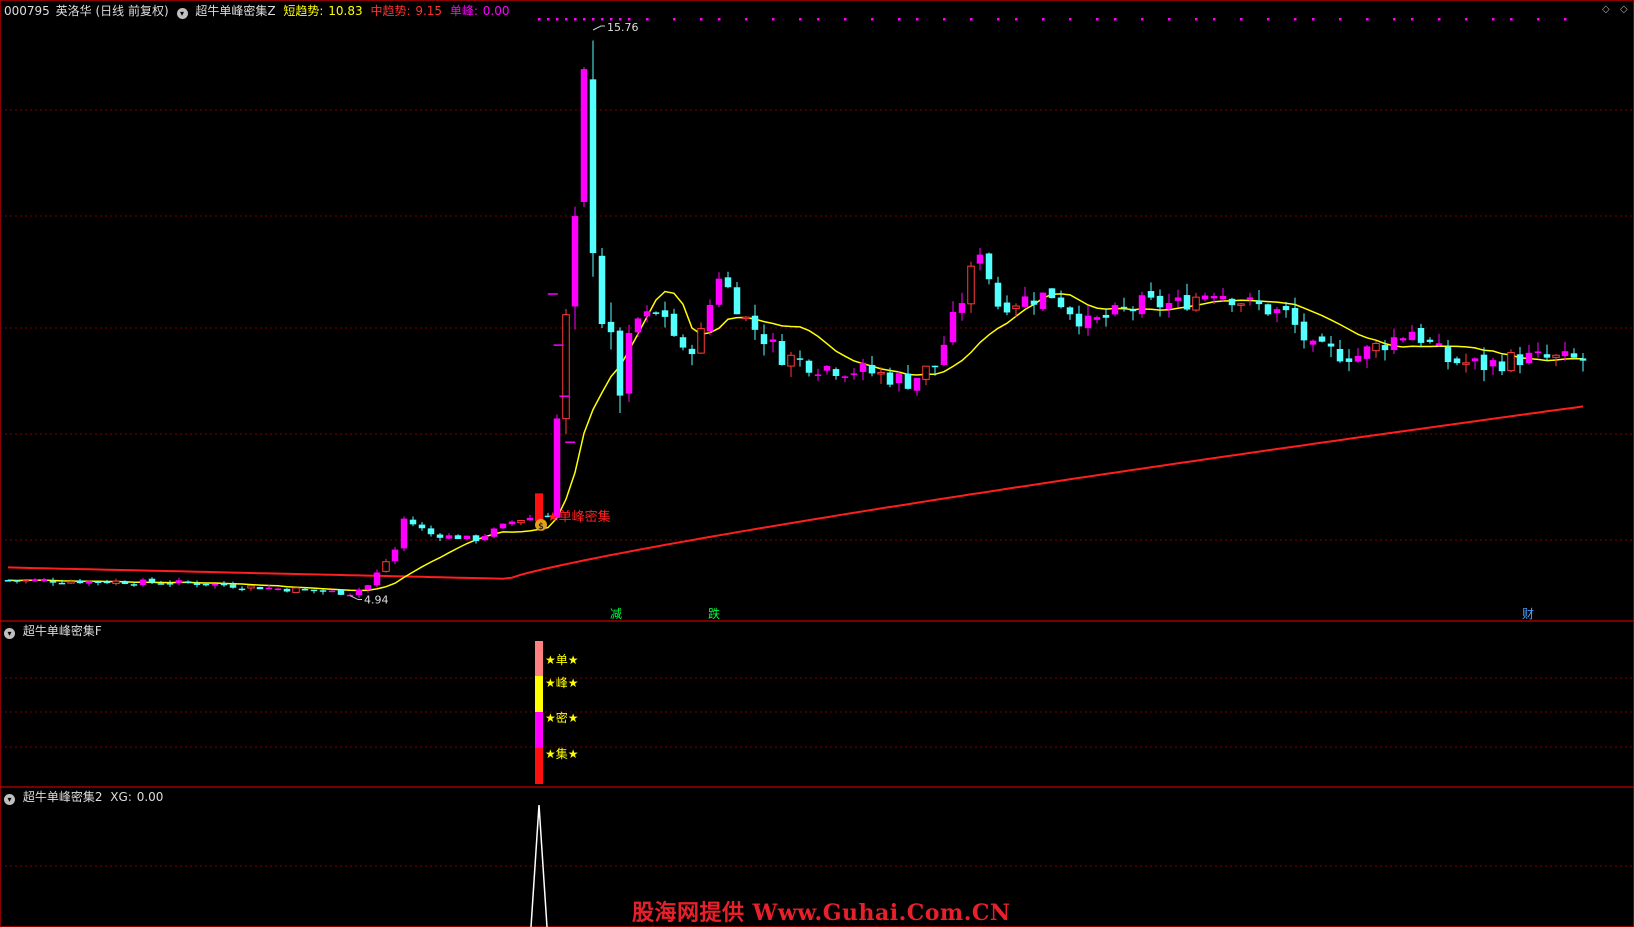 This screenshot has width=1634, height=927. What do you see at coordinates (562, 717) in the screenshot?
I see `indicator-star-label-3: ★密★` at bounding box center [562, 717].